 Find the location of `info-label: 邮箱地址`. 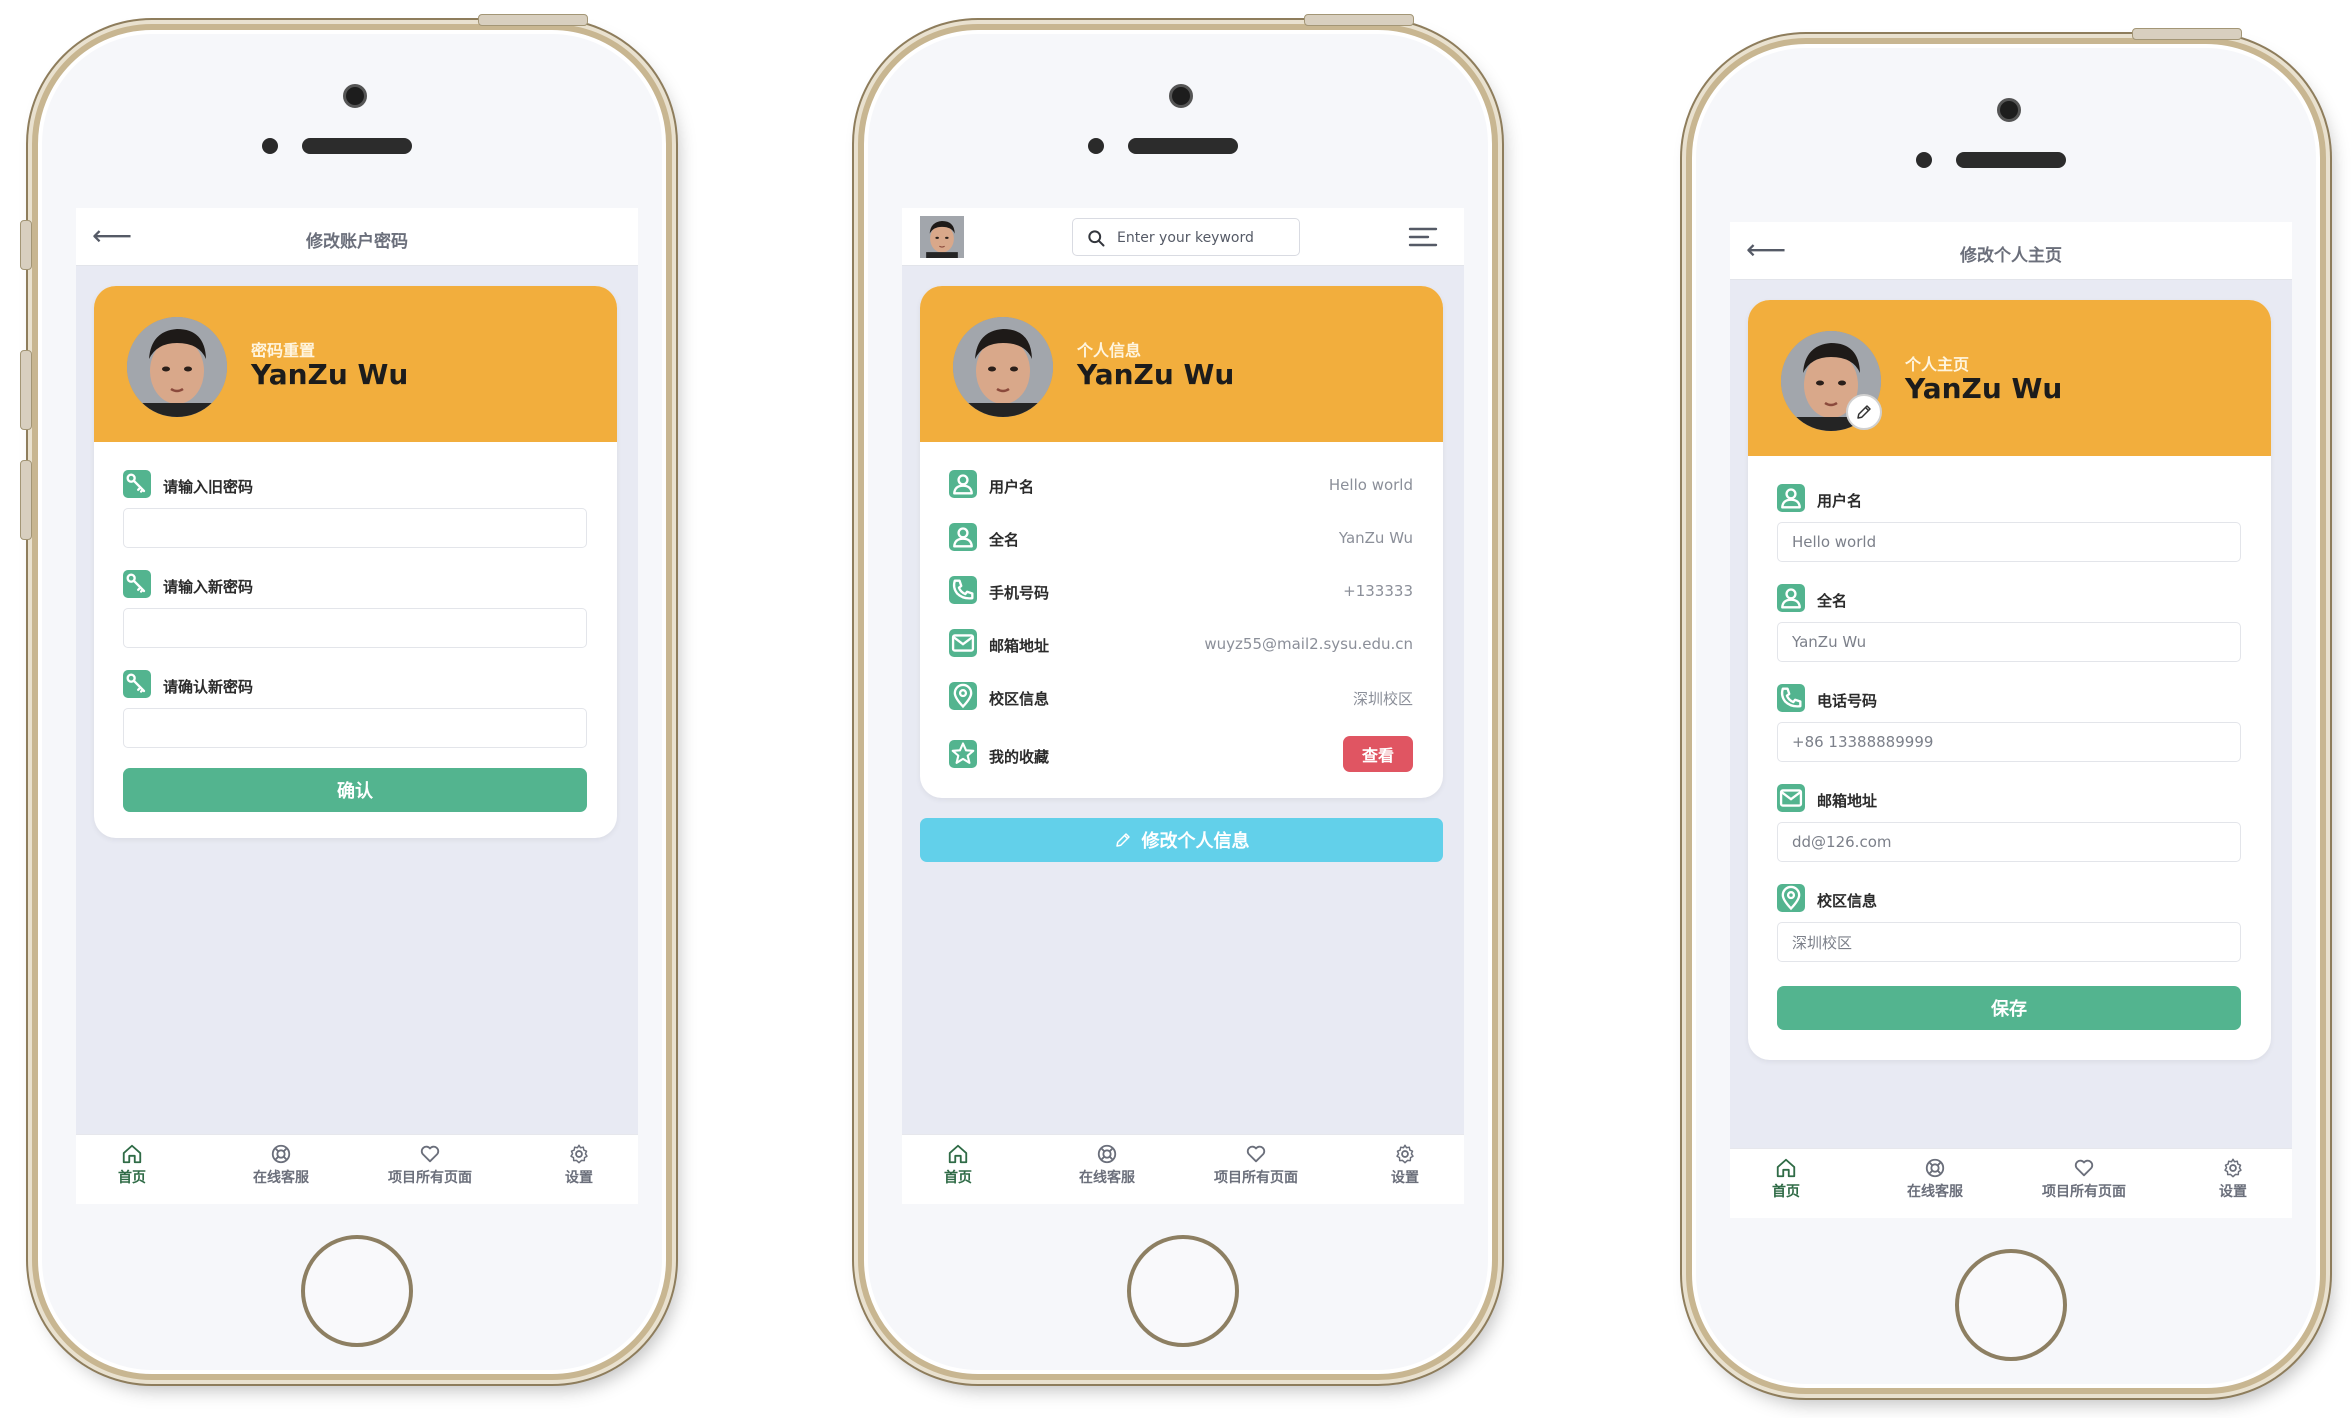

info-label: 邮箱地址 is located at coordinates (1019, 646).